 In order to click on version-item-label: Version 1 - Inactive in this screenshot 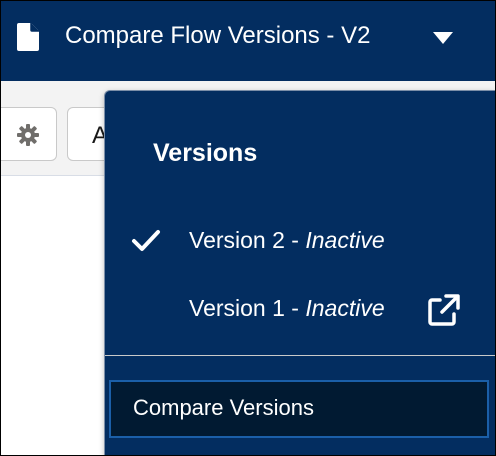, I will do `click(287, 308)`.